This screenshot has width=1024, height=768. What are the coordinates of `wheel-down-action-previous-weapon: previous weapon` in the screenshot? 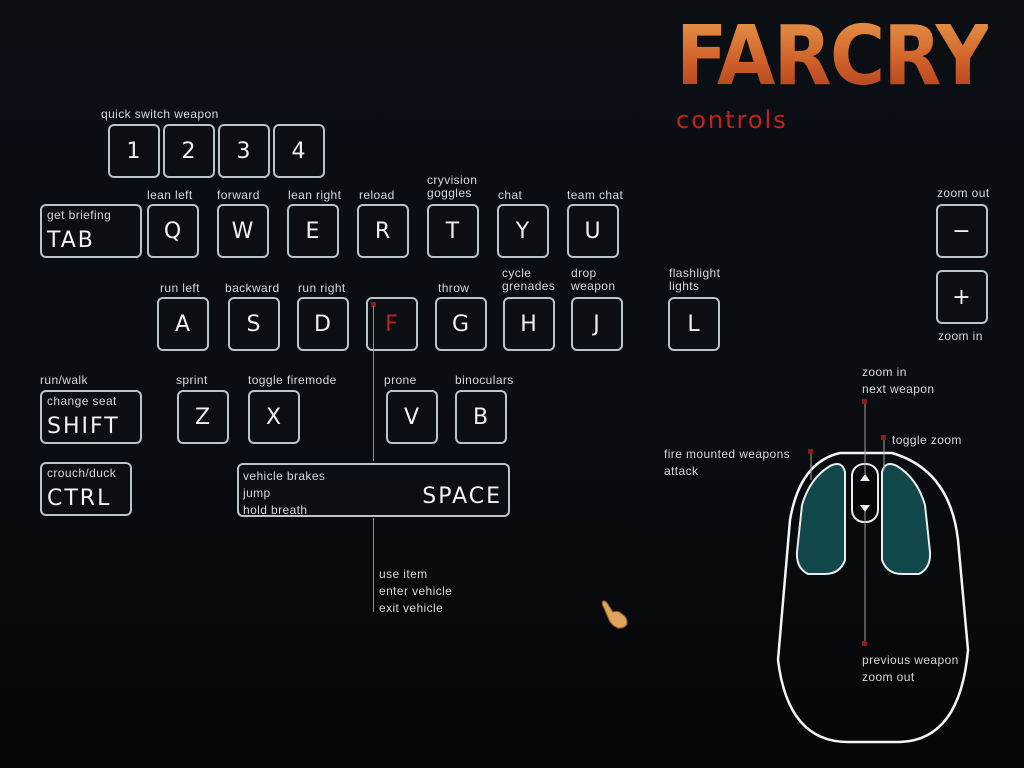 It's located at (910, 660).